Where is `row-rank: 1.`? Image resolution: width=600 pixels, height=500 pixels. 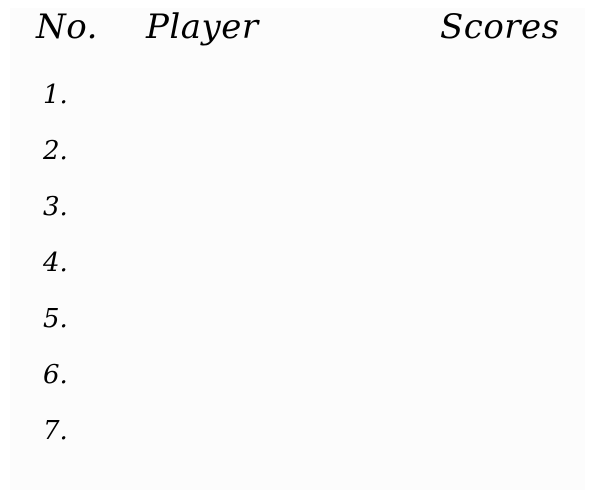
row-rank: 1. is located at coordinates (55, 95).